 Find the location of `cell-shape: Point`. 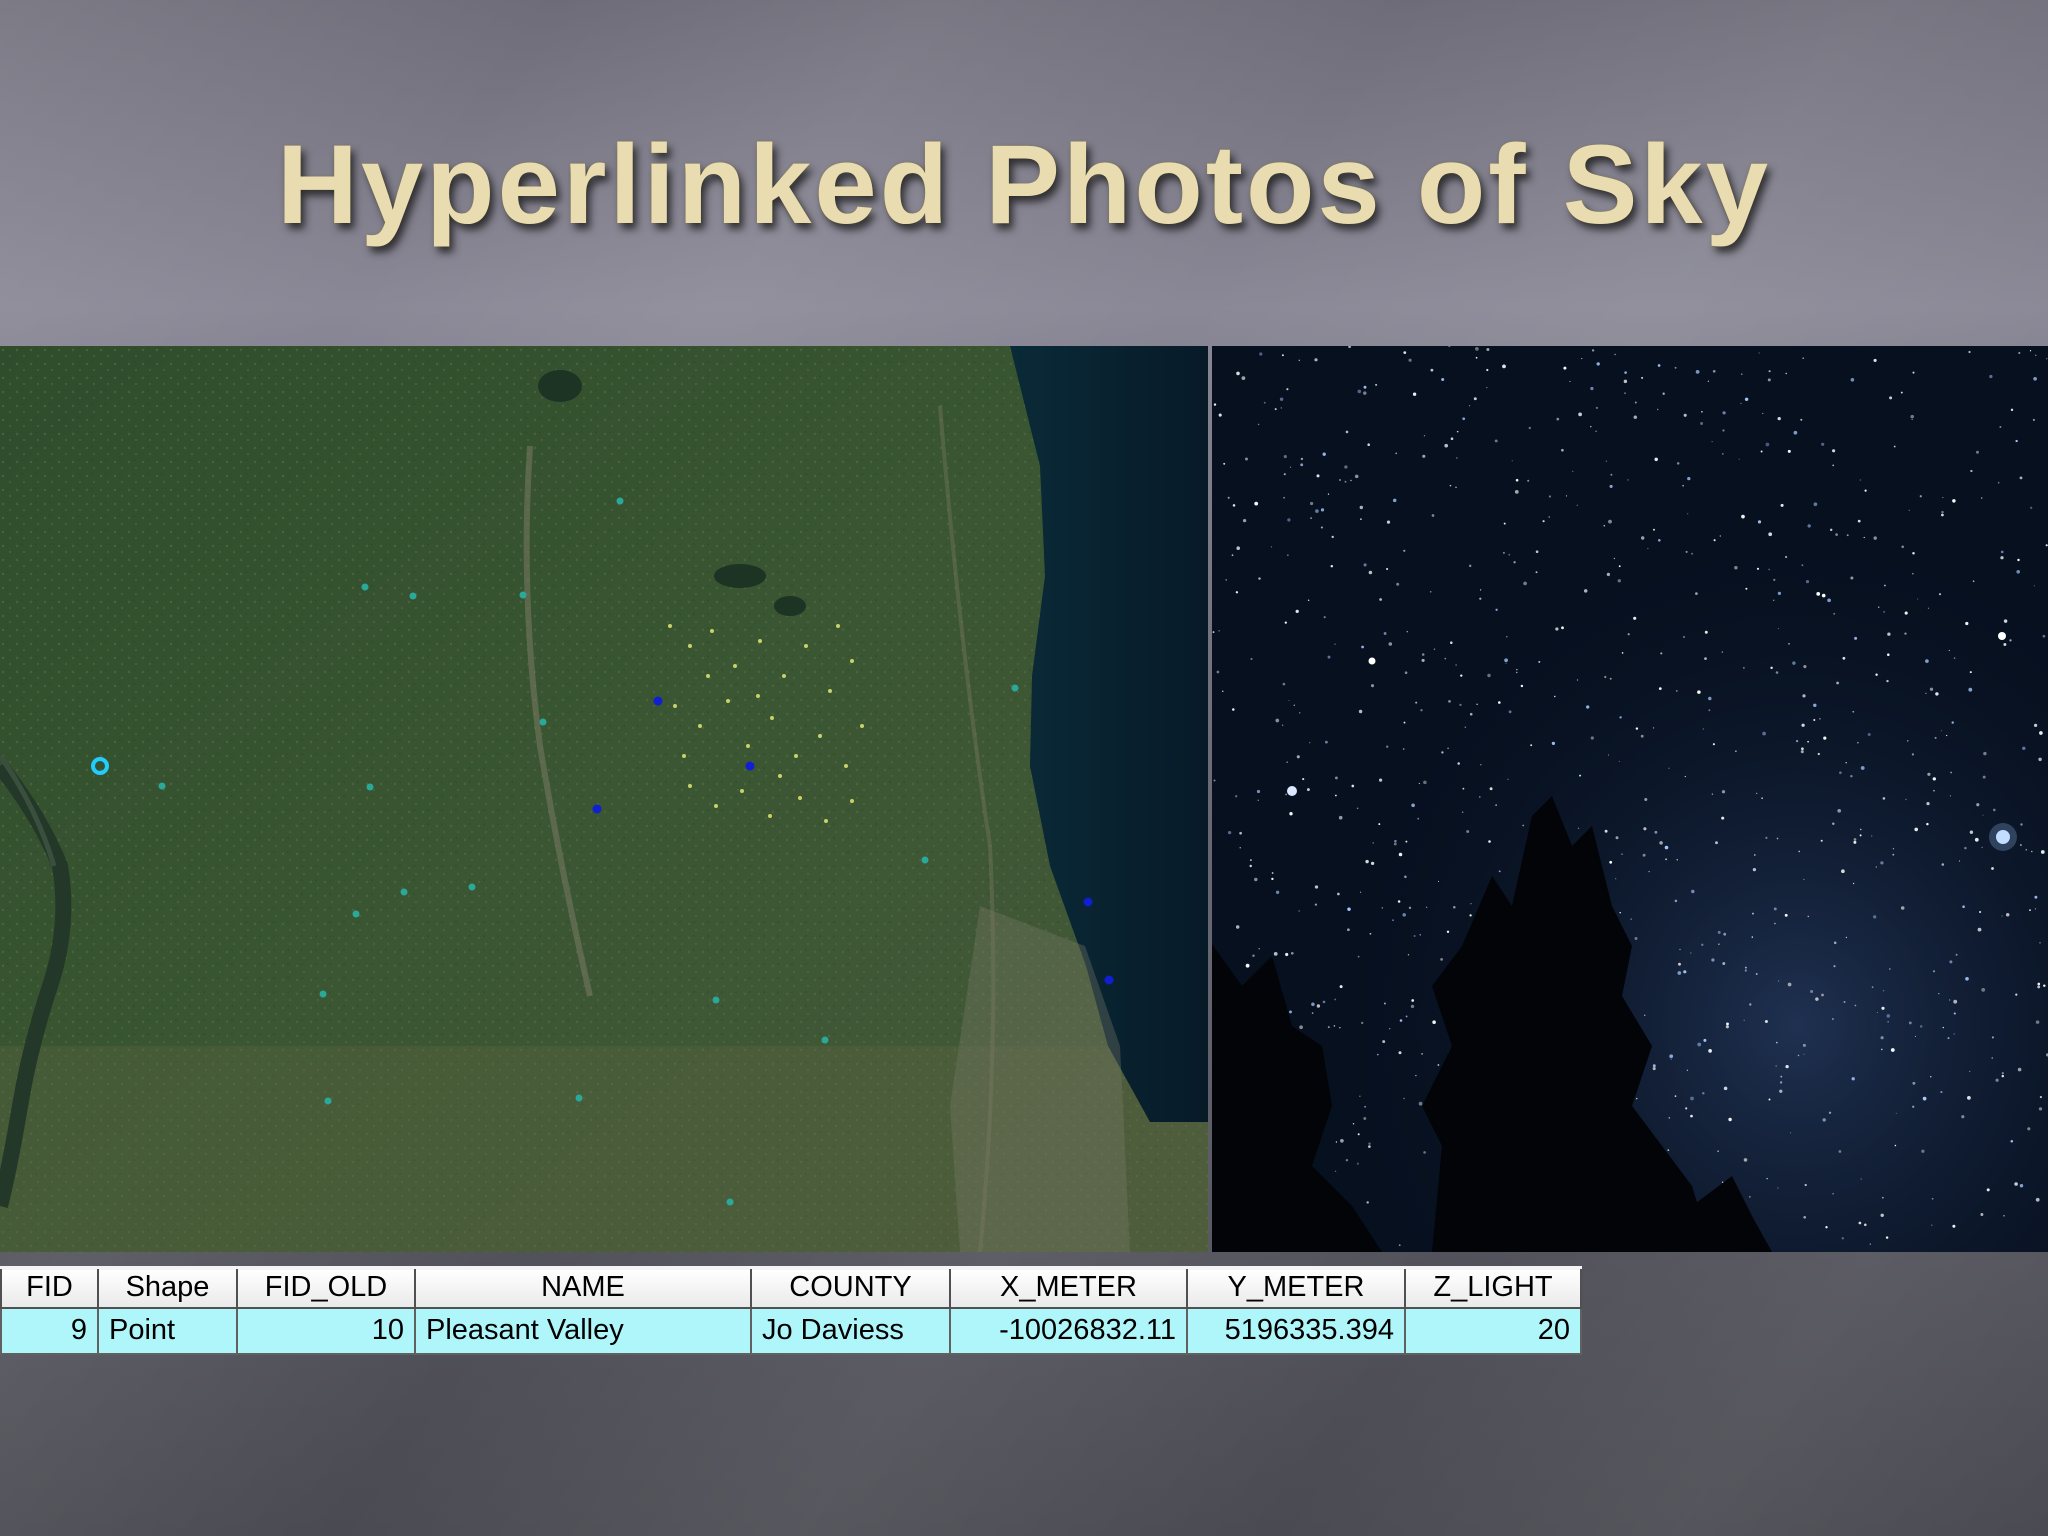

cell-shape: Point is located at coordinates (167, 1330).